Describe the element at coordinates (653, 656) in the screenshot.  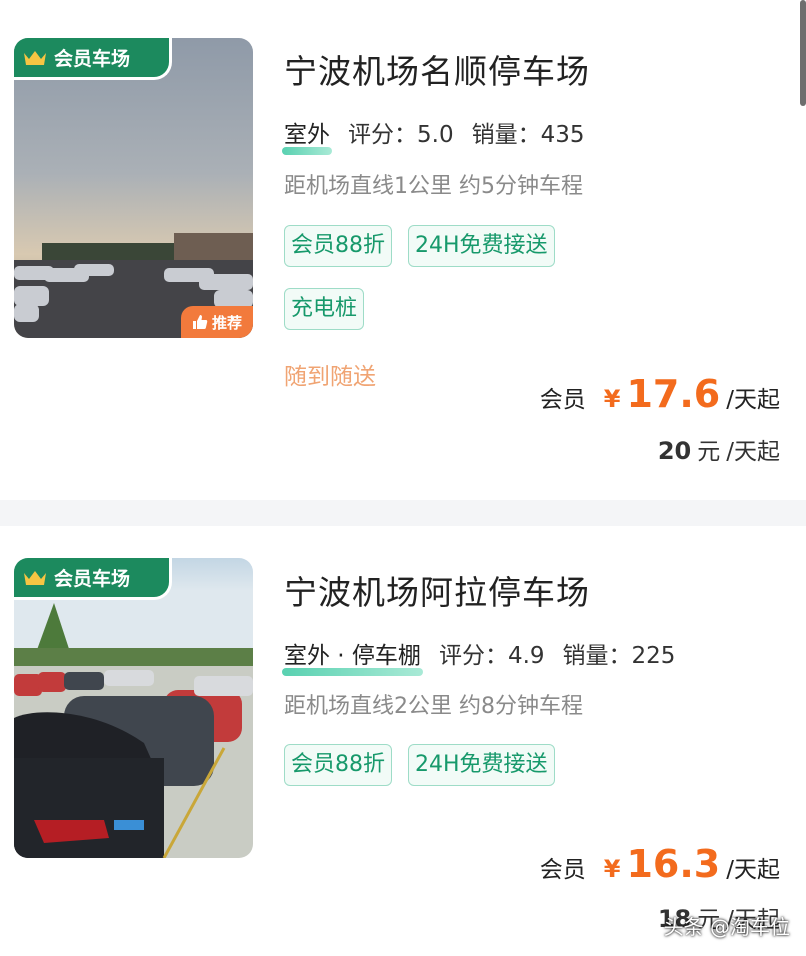
I see `sales-value: 225` at that location.